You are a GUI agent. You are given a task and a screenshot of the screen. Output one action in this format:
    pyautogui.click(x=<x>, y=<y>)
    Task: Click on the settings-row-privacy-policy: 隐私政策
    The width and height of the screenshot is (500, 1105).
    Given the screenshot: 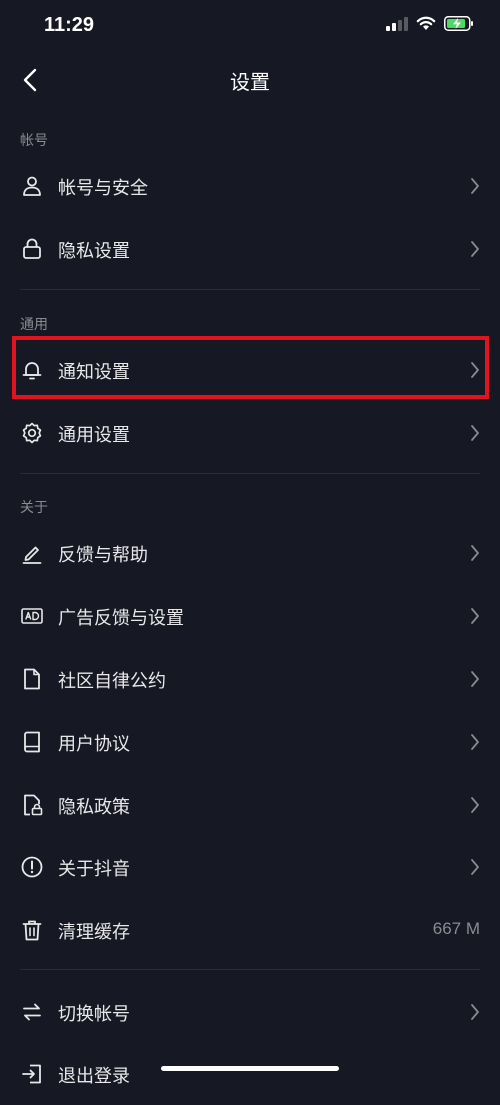 What is the action you would take?
    pyautogui.click(x=250, y=805)
    